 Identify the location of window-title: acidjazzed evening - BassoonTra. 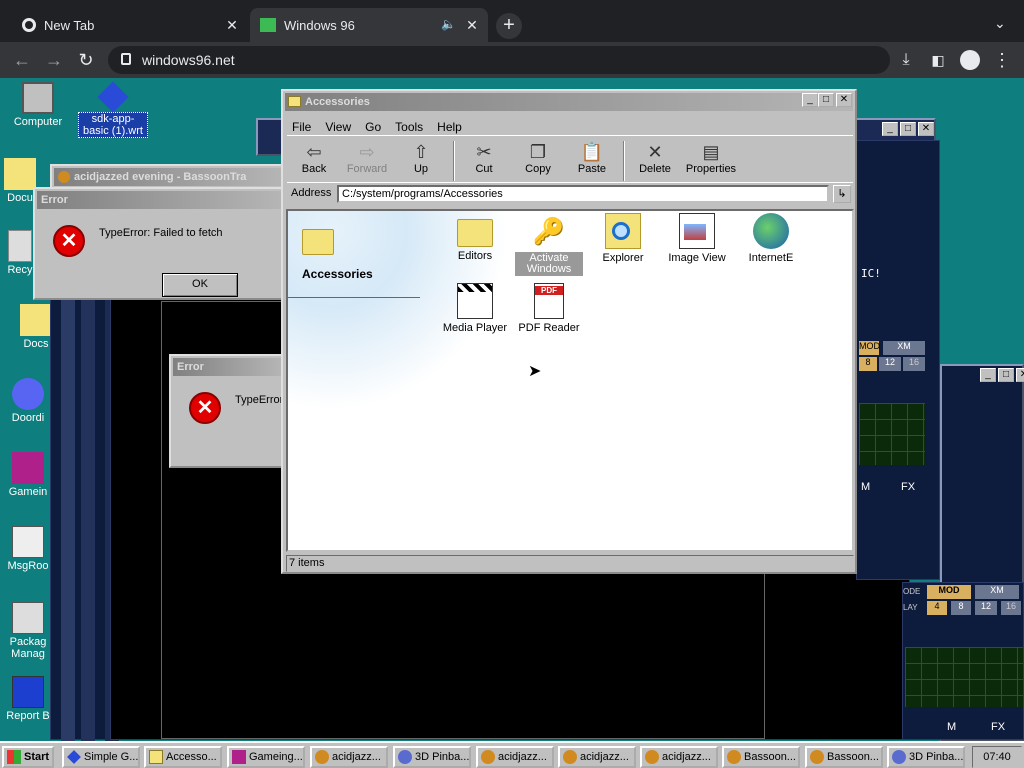
(168, 177).